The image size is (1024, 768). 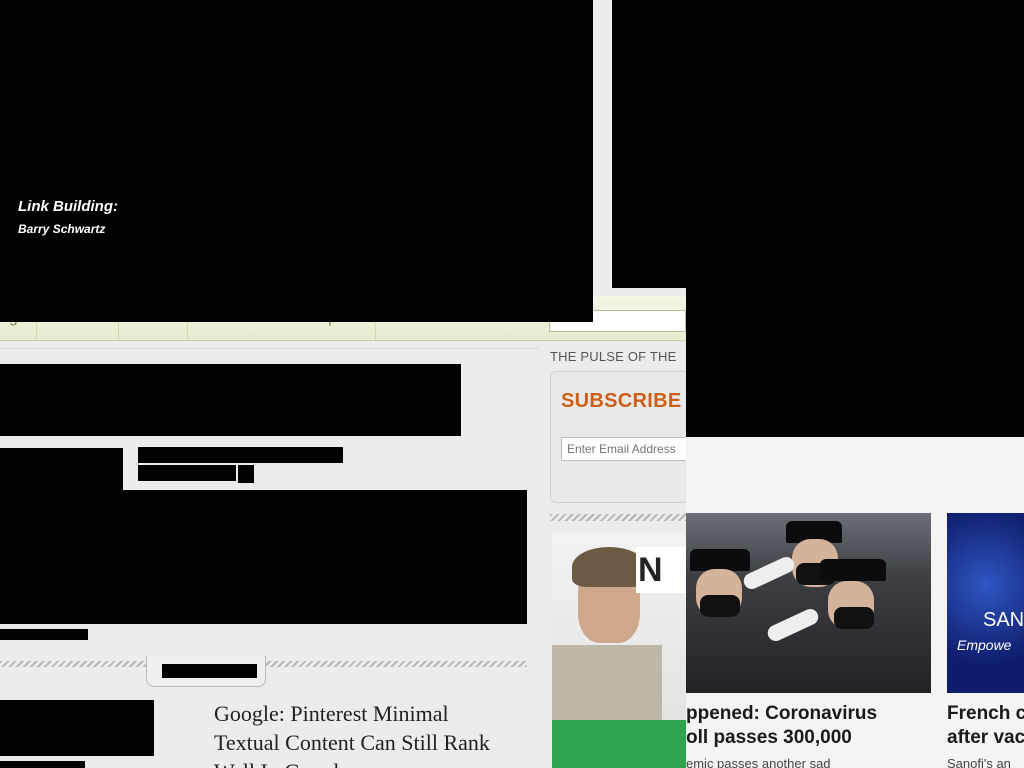 I want to click on news-image-sanofi: SAN Empowe, so click(x=985, y=603).